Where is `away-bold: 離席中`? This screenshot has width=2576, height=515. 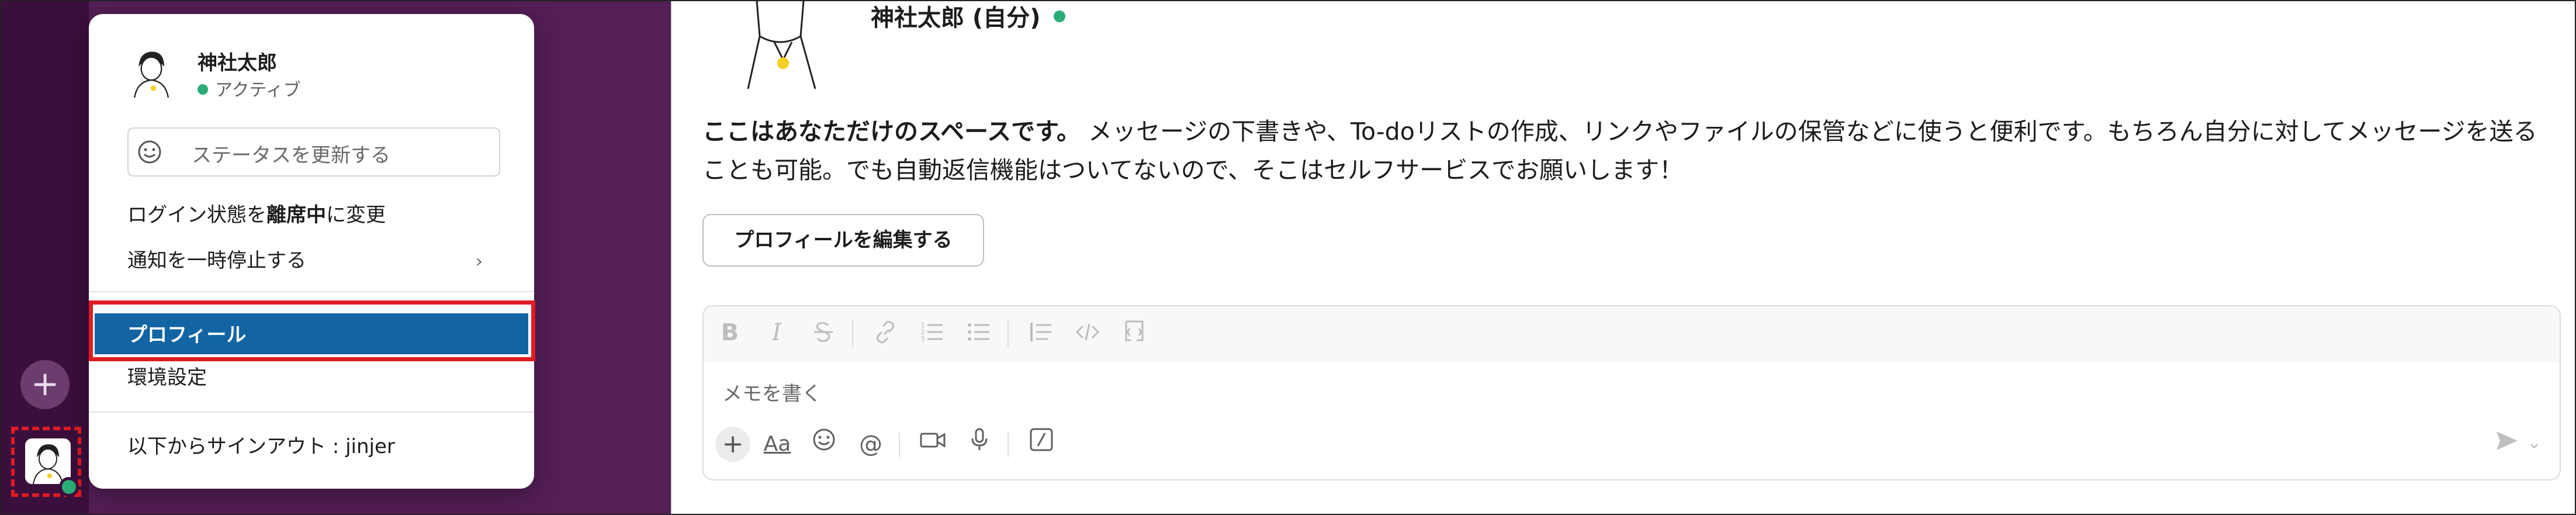
away-bold: 離席中 is located at coordinates (296, 215).